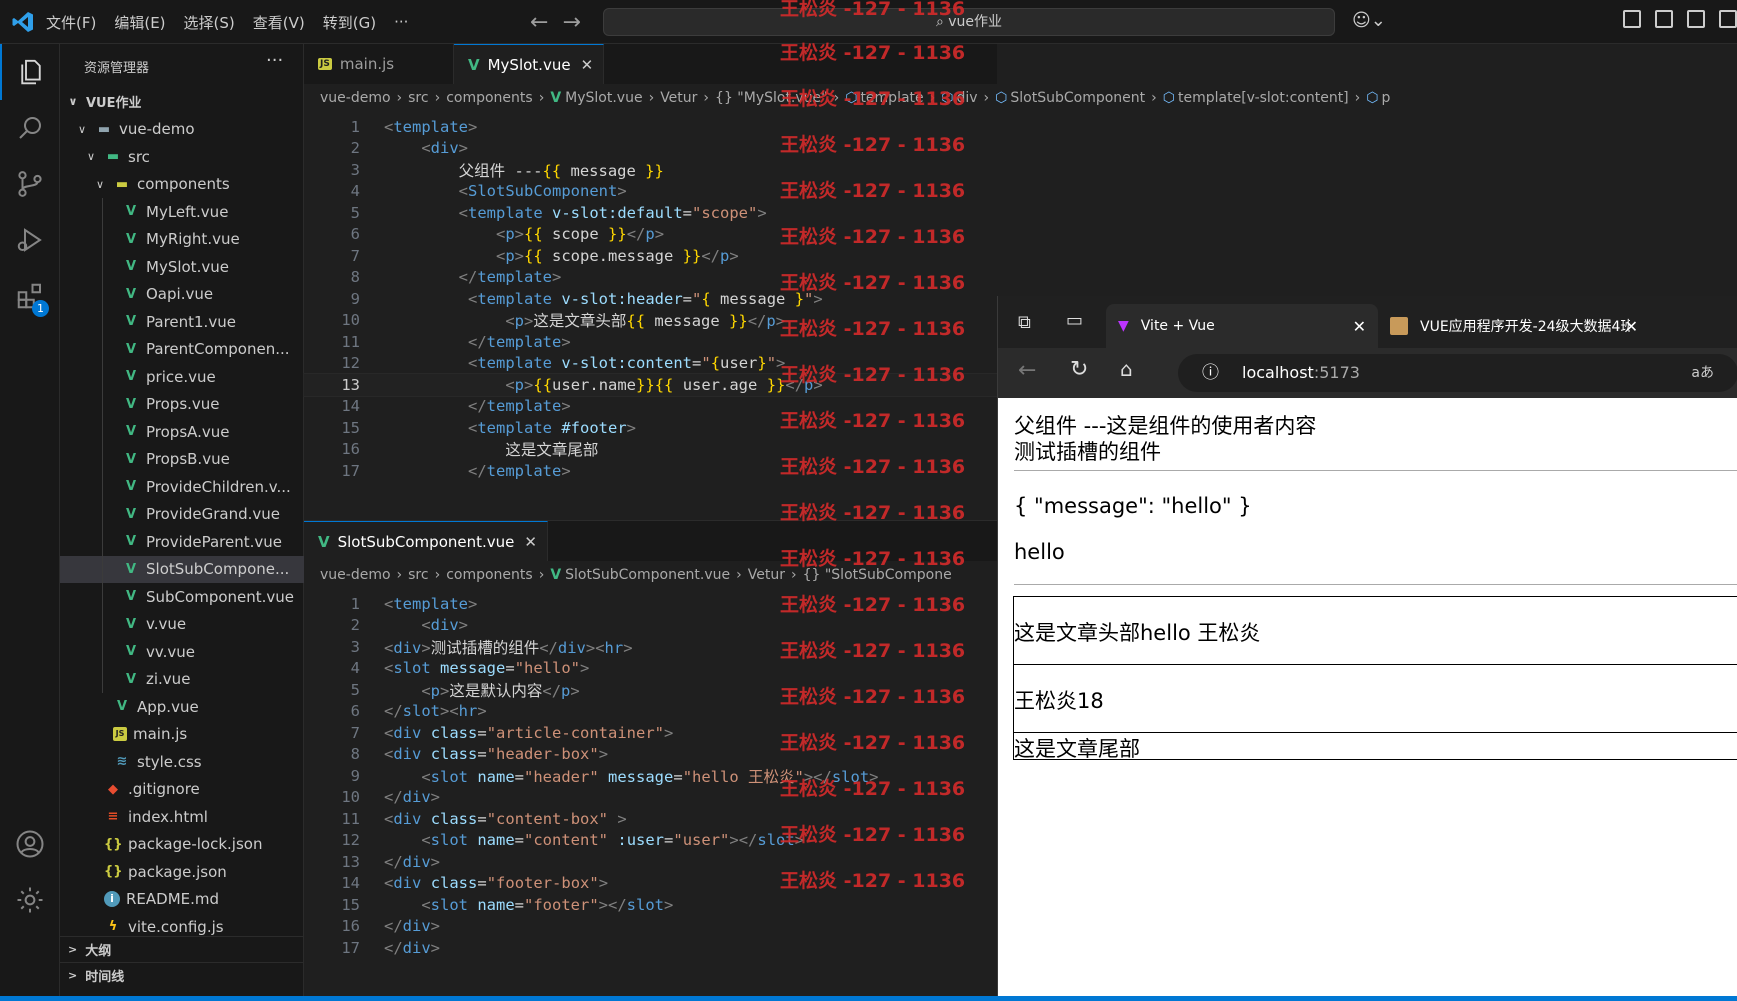 The width and height of the screenshot is (1737, 1001). What do you see at coordinates (139, 22) in the screenshot?
I see `menu-edit: 编辑(E)` at bounding box center [139, 22].